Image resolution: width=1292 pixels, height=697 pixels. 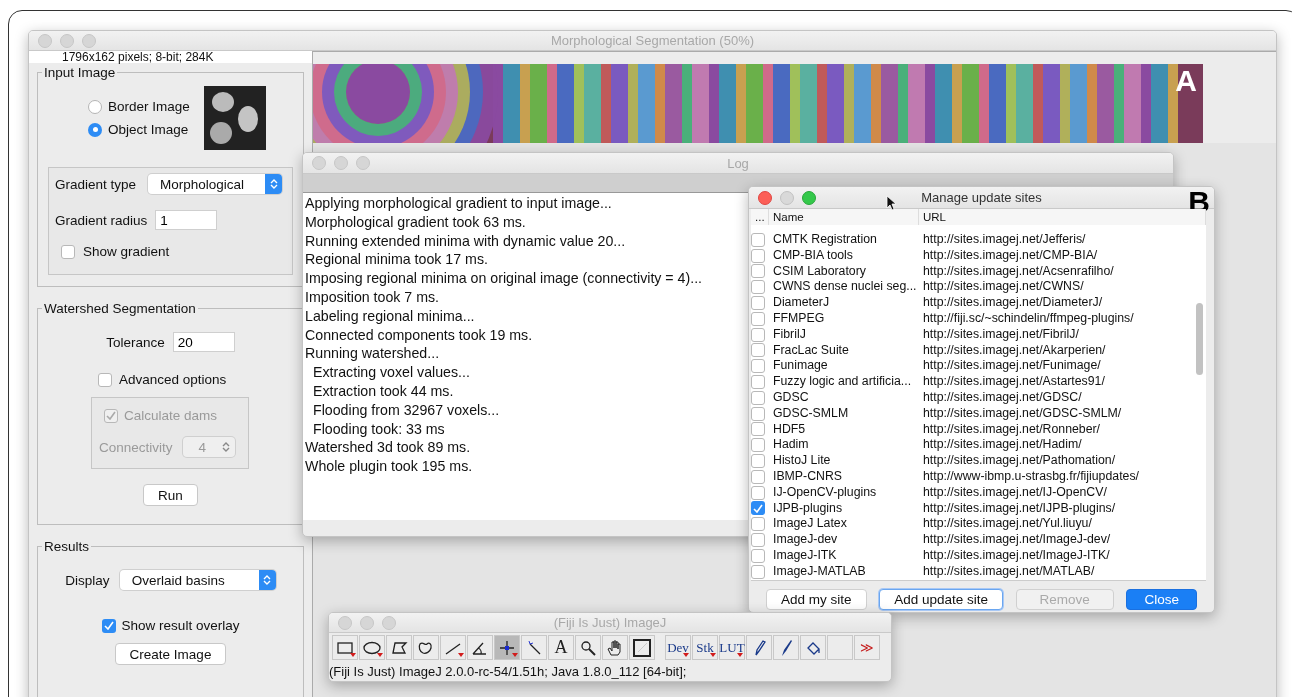 I want to click on log-line: Imposition took 7 ms., so click(x=372, y=297).